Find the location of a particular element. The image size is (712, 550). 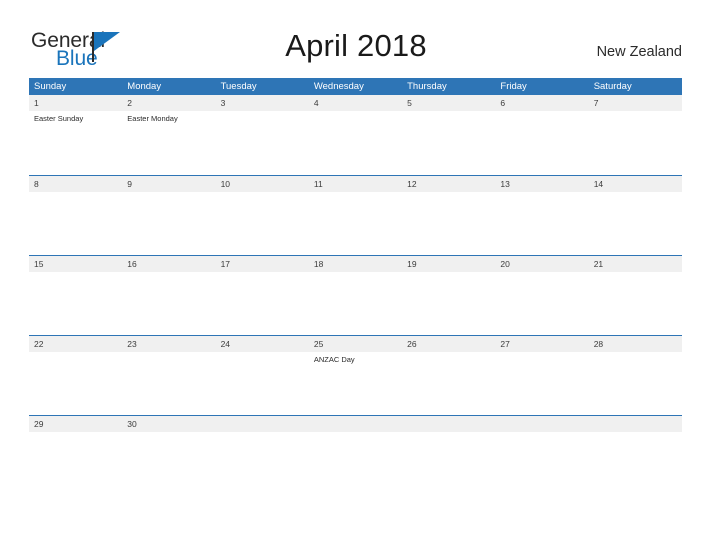

week-date-band: 1234567 is located at coordinates (355, 103).